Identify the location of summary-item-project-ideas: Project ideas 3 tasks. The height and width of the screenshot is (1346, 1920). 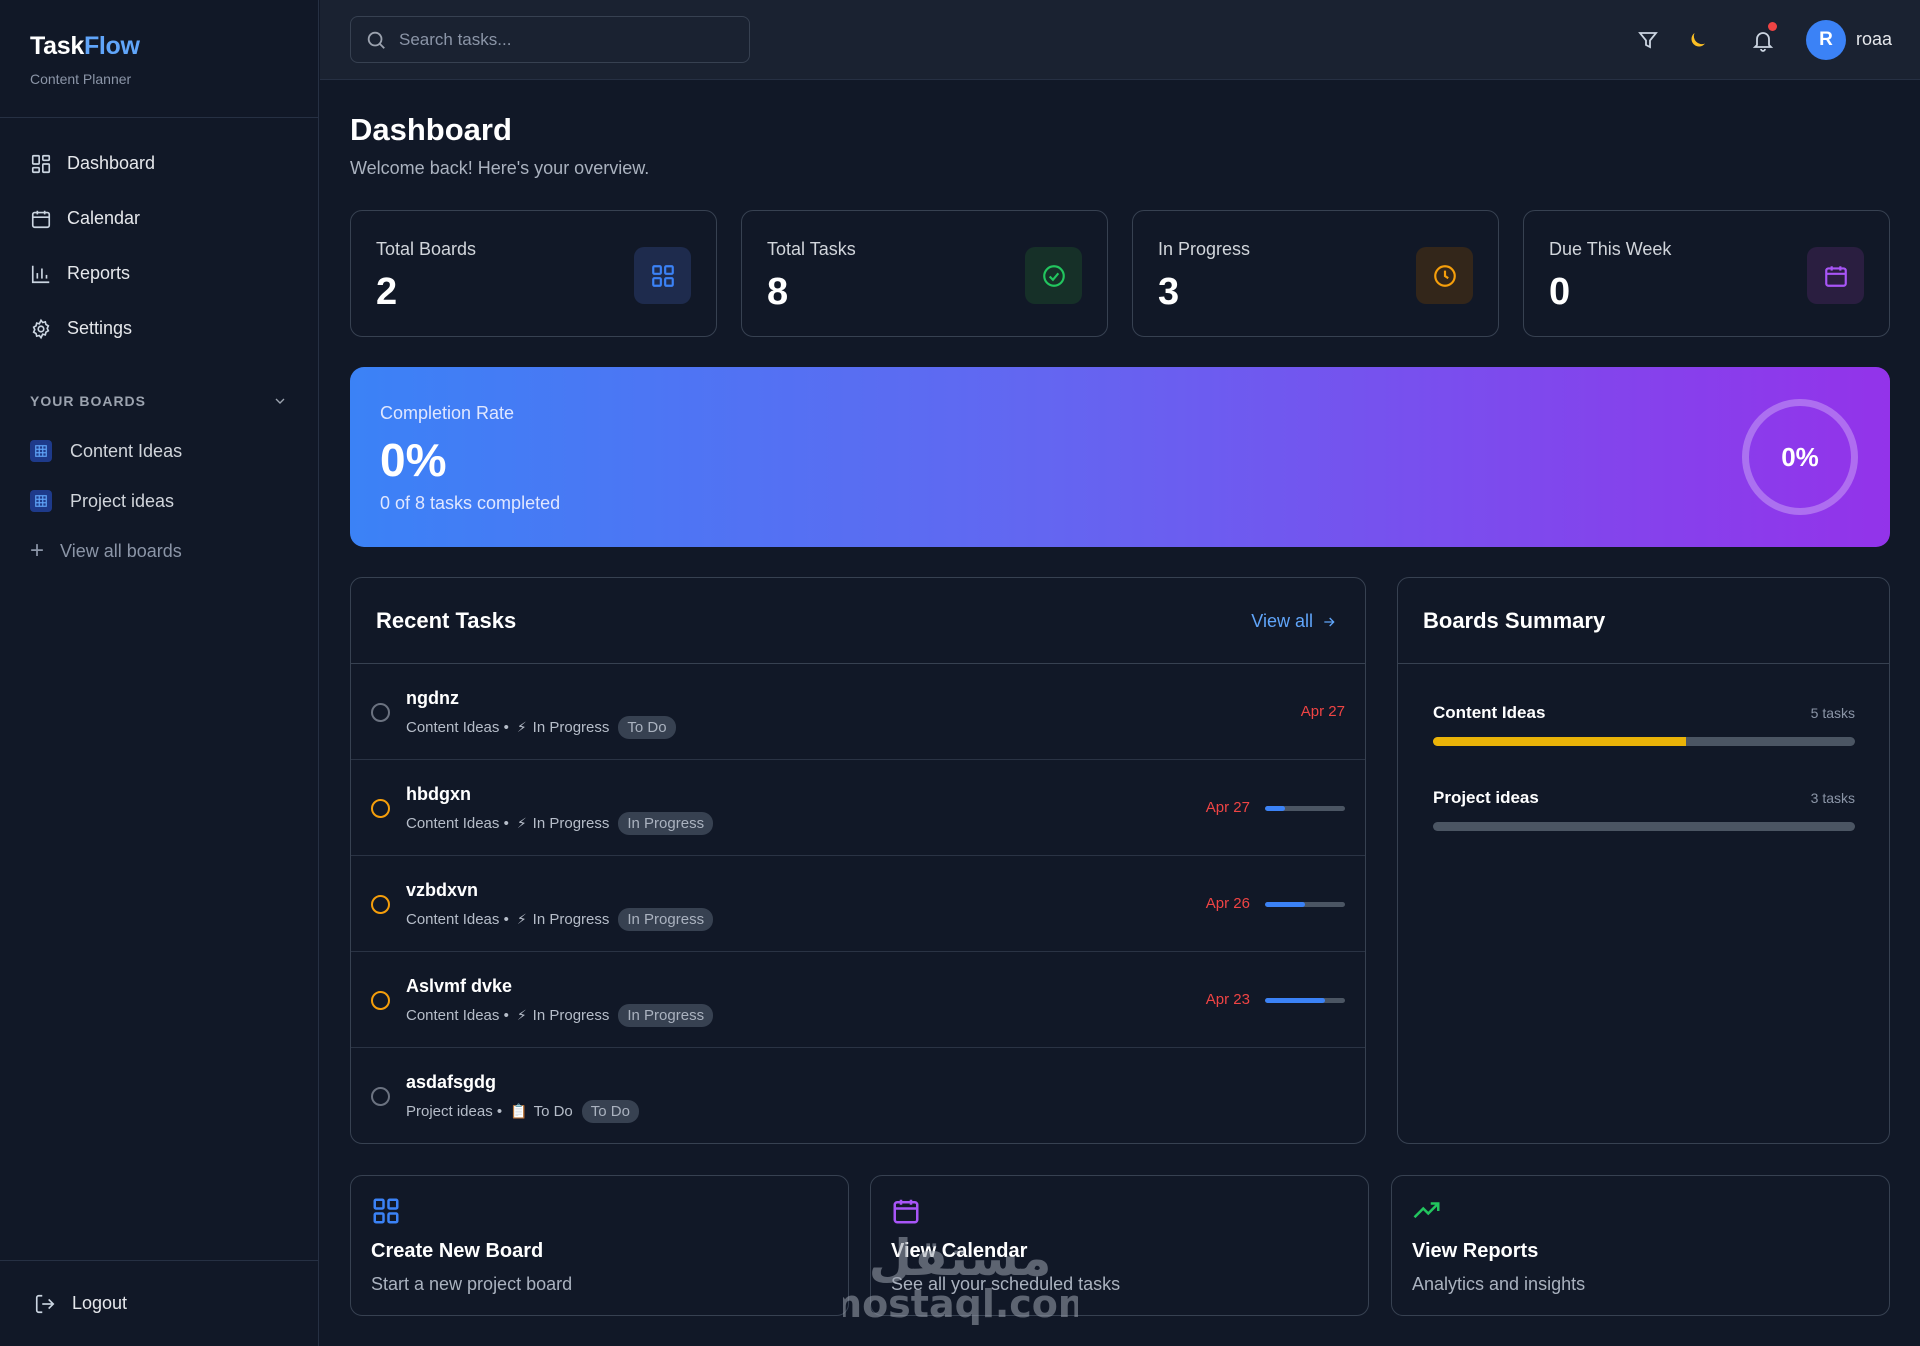
(1644, 809).